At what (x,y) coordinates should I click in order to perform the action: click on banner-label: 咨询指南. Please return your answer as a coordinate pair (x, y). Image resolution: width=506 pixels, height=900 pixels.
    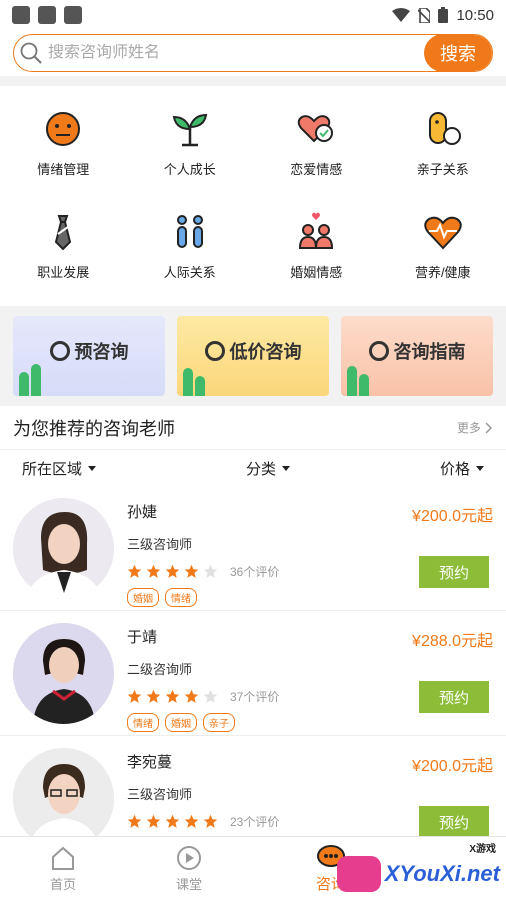
    Looking at the image, I should click on (429, 352).